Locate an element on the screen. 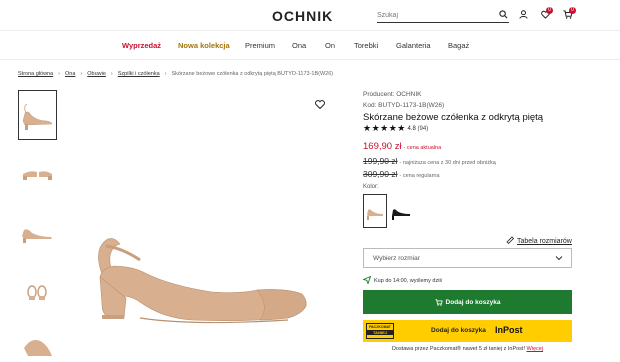 The height and width of the screenshot is (362, 620). rating-value: 4.8 is located at coordinates (411, 129).